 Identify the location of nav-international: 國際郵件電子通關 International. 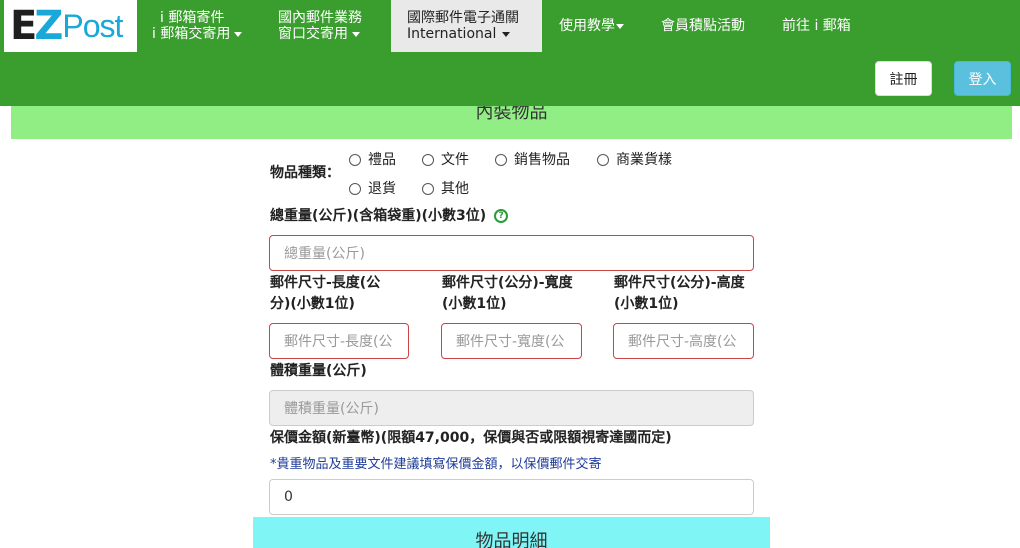
(466, 26).